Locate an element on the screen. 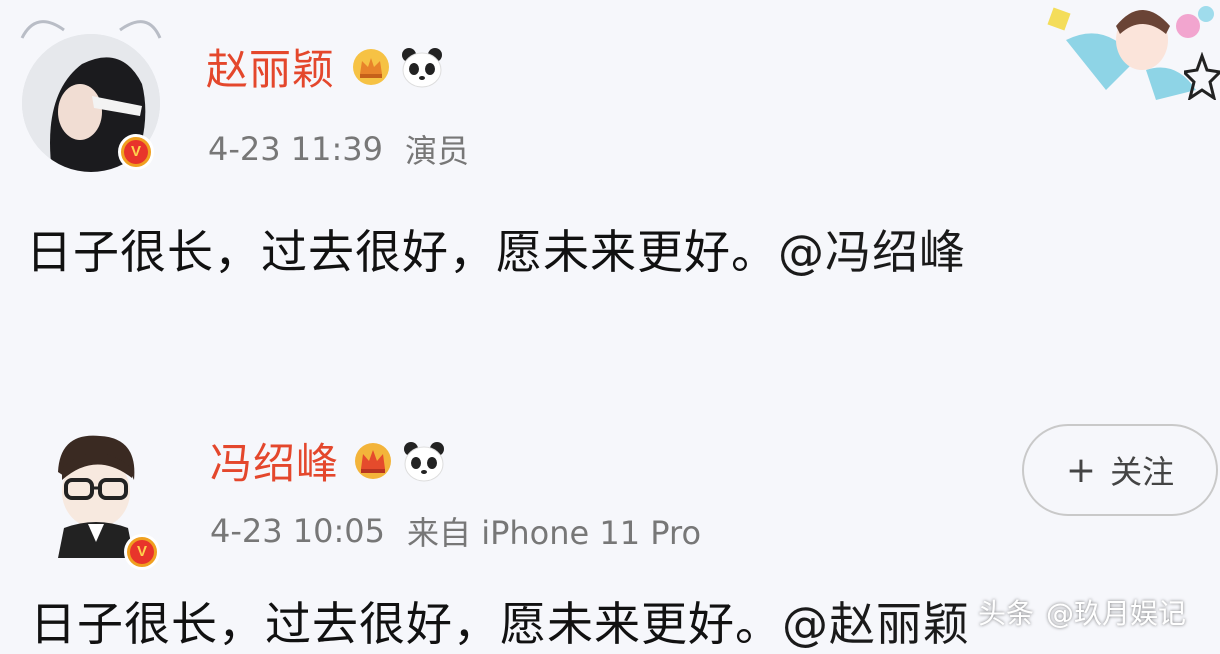  follow-button: + 关注 is located at coordinates (1120, 470).